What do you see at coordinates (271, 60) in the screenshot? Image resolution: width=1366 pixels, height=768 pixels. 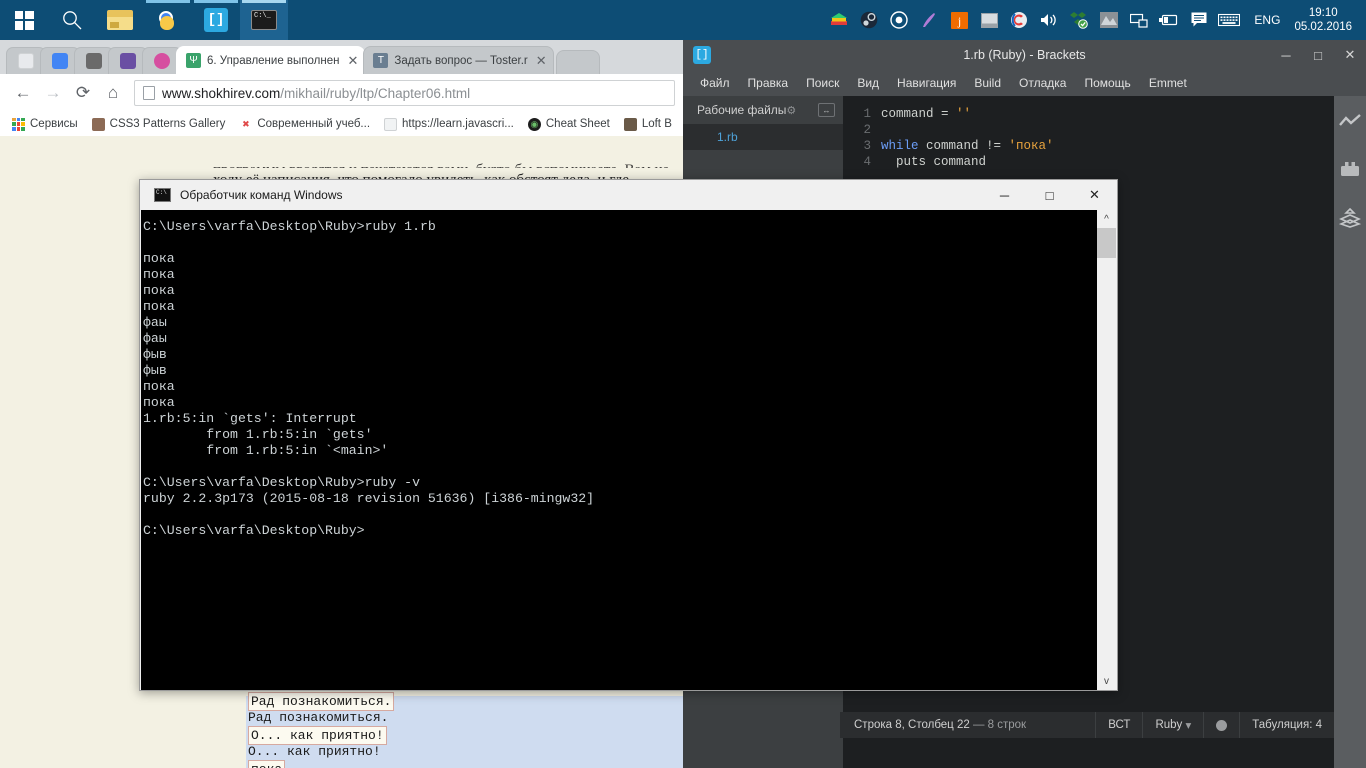 I see `browser-tab-1: Ψ 6. Управление выполнен ✕` at bounding box center [271, 60].